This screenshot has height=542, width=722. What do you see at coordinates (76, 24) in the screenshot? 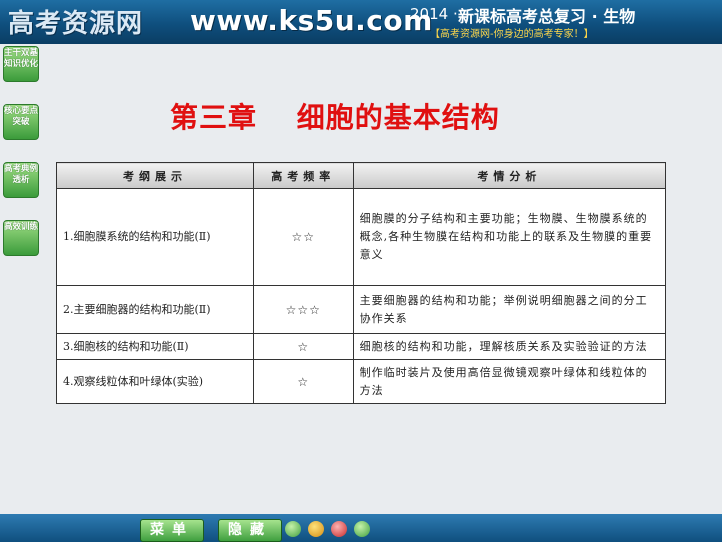
I see `site-logo: 高考资源网` at bounding box center [76, 24].